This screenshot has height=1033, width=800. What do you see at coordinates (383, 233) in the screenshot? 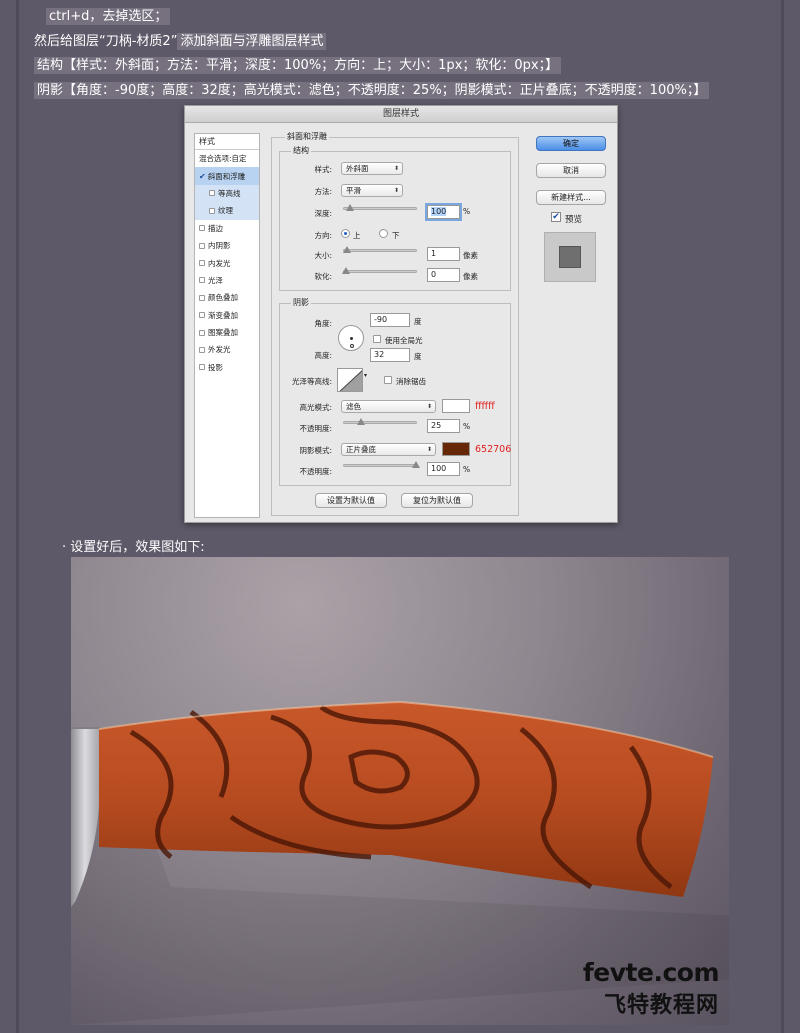
I see `direction-down-radio` at bounding box center [383, 233].